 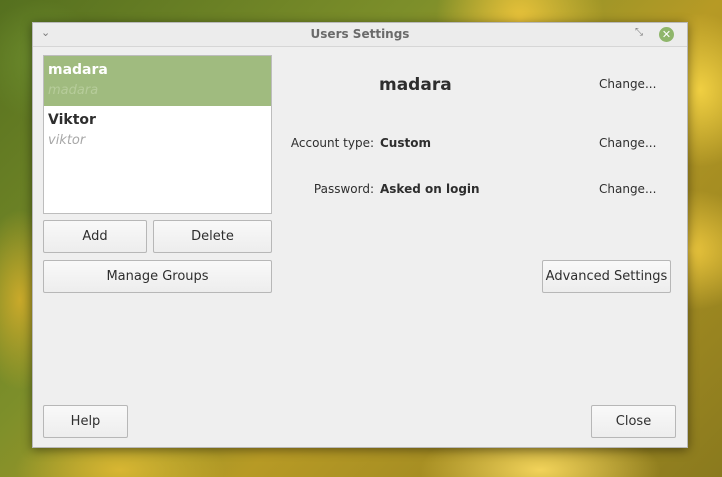 What do you see at coordinates (430, 189) in the screenshot?
I see `password-value: Asked on login` at bounding box center [430, 189].